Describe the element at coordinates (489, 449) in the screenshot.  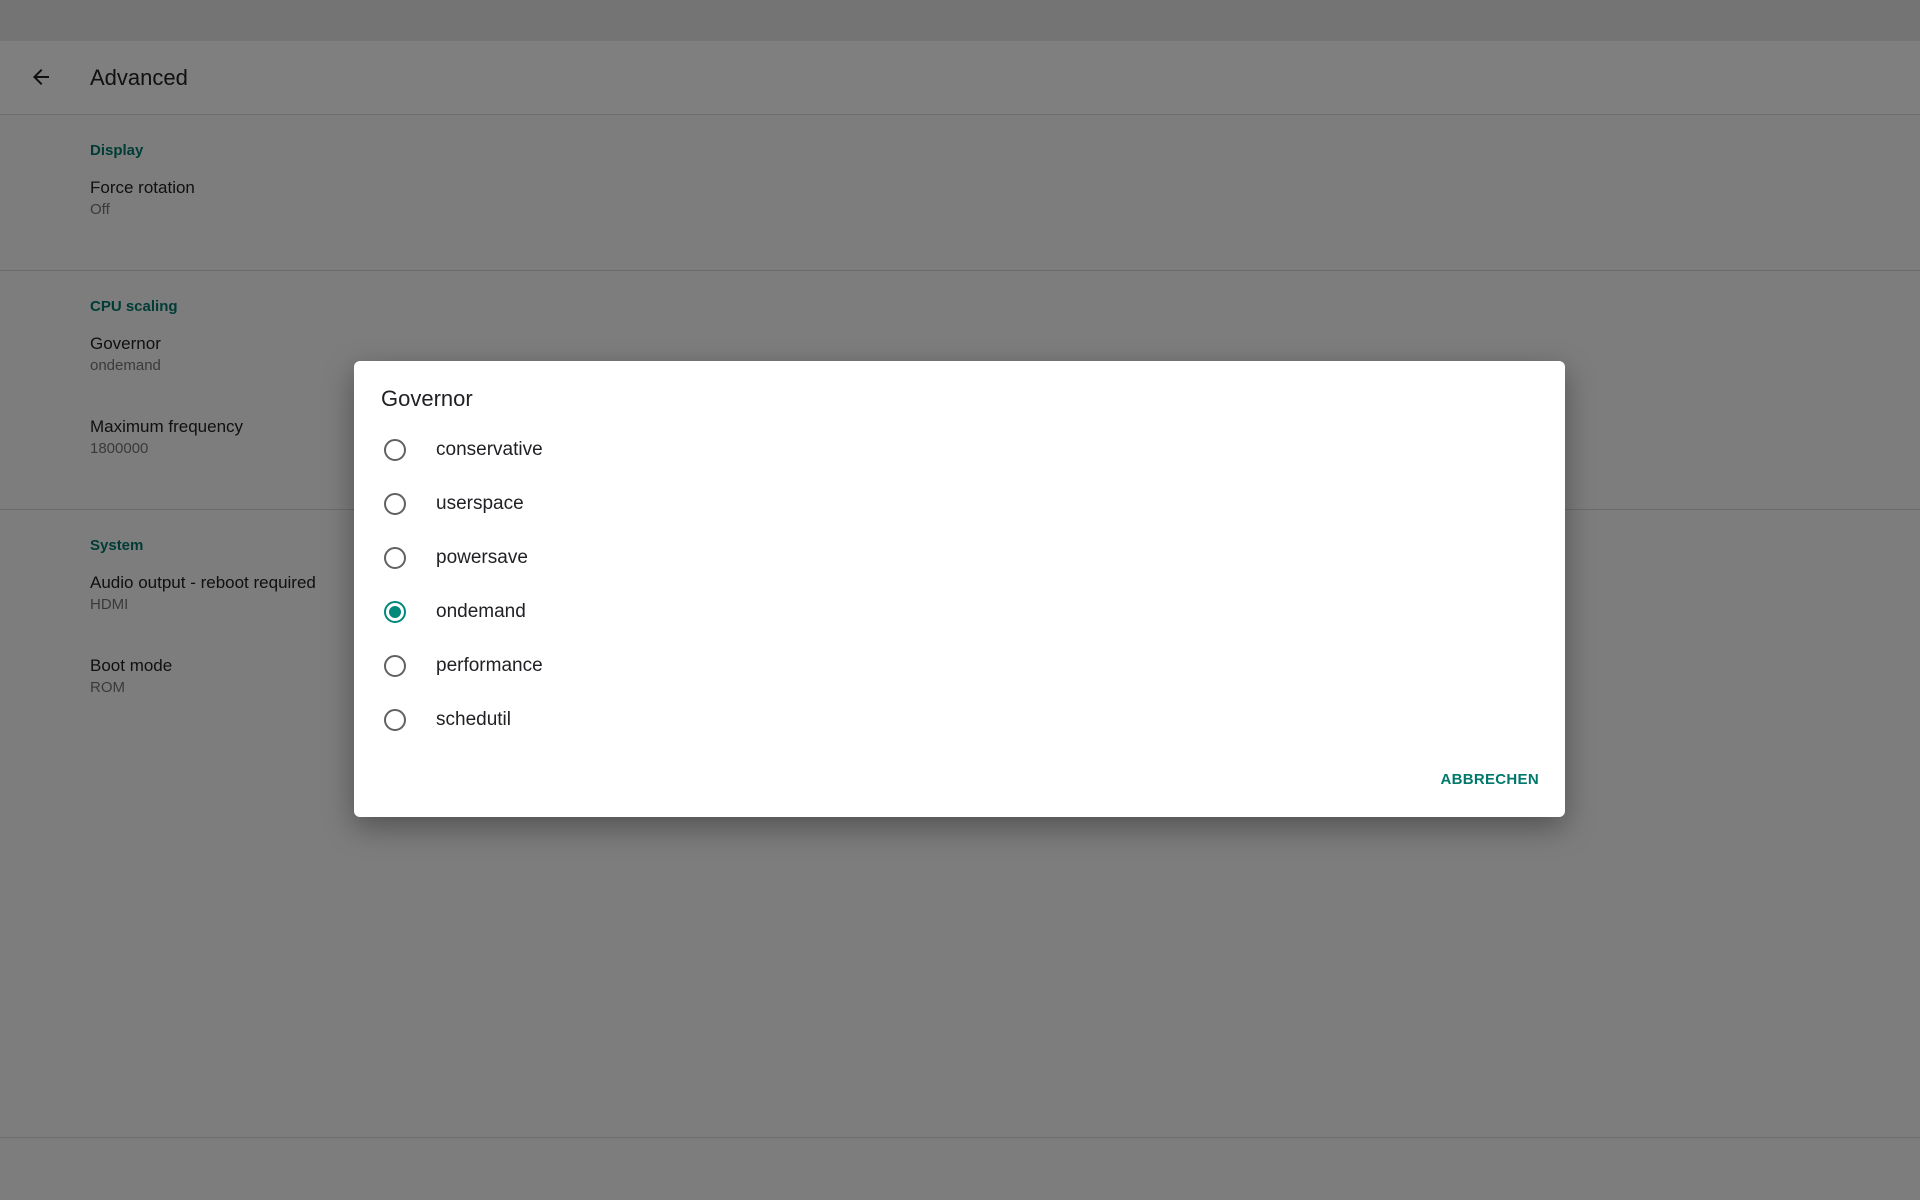
I see `option-label: conservative` at that location.